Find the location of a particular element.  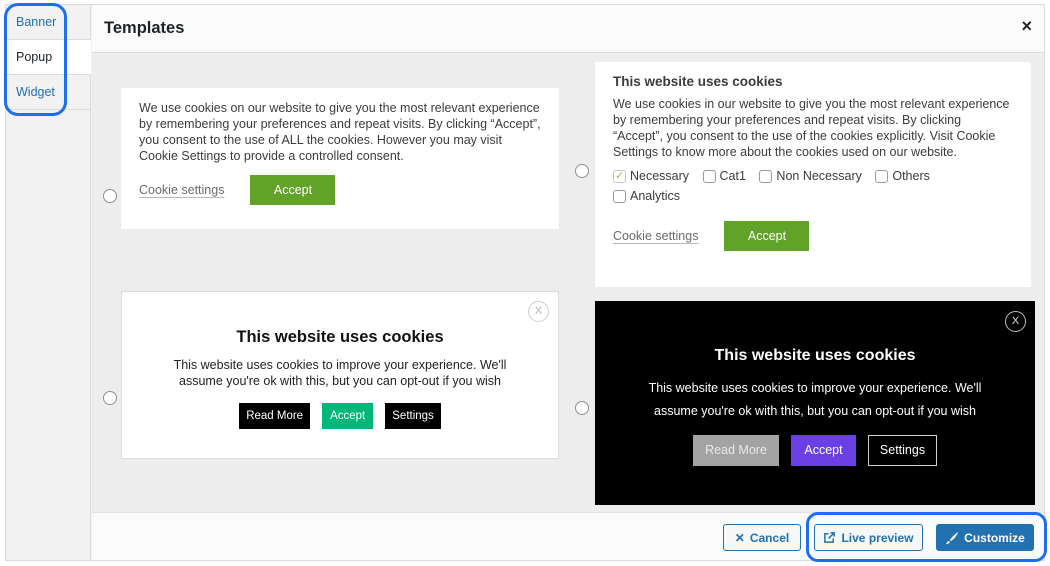

template-4-settings-button: Settings is located at coordinates (902, 450).